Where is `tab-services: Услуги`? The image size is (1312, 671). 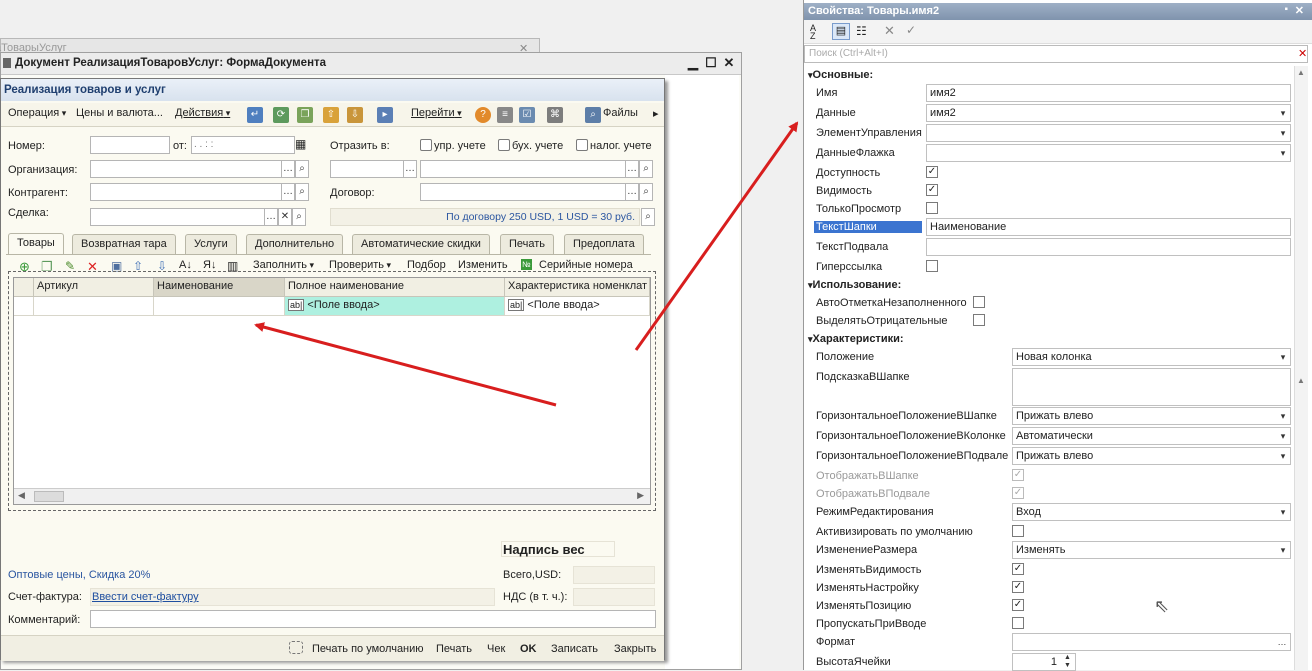 tab-services: Услуги is located at coordinates (211, 244).